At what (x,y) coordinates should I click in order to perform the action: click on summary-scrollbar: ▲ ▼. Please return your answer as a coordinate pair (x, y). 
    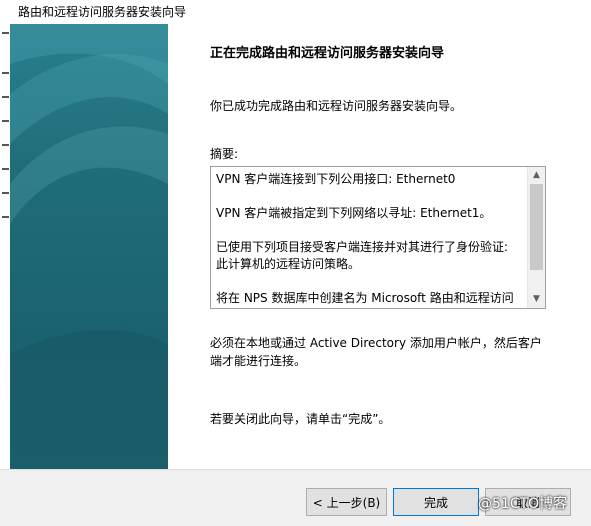
    Looking at the image, I should click on (536, 237).